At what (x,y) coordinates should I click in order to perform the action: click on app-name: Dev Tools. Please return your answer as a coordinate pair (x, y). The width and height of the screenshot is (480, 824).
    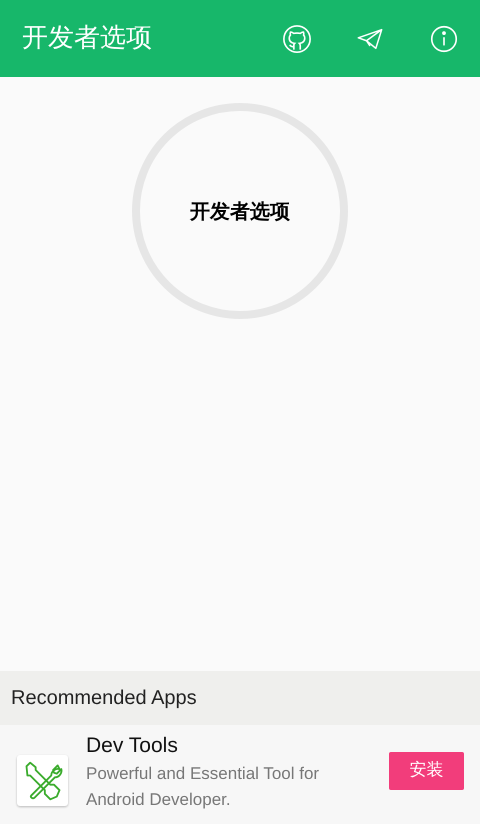
    Looking at the image, I should click on (132, 746).